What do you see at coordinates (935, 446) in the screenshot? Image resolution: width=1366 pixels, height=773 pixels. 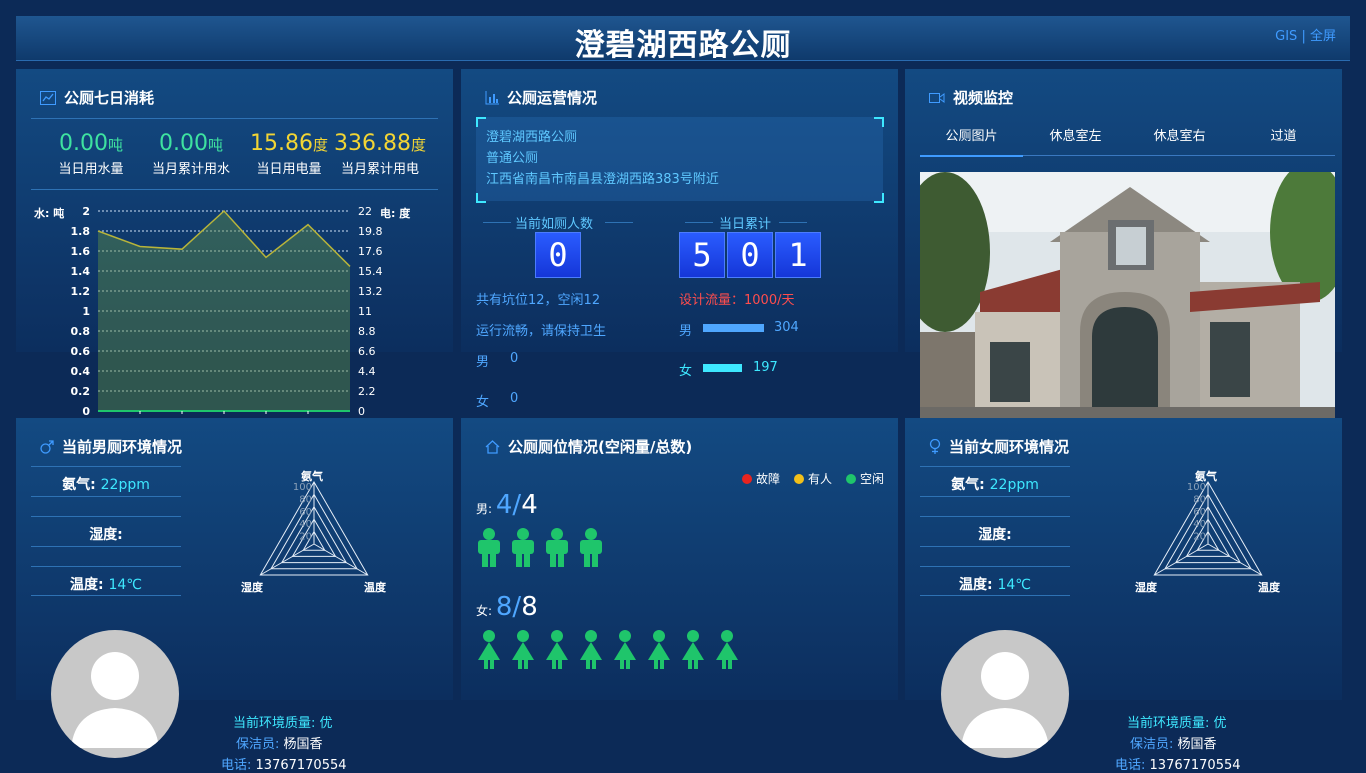 I see `female-icon` at bounding box center [935, 446].